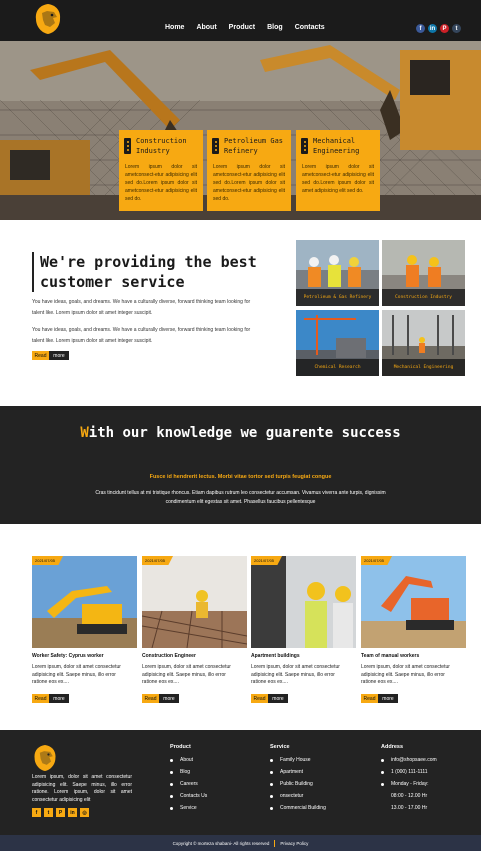  I want to click on header-social-links: f in P t, so click(438, 28).